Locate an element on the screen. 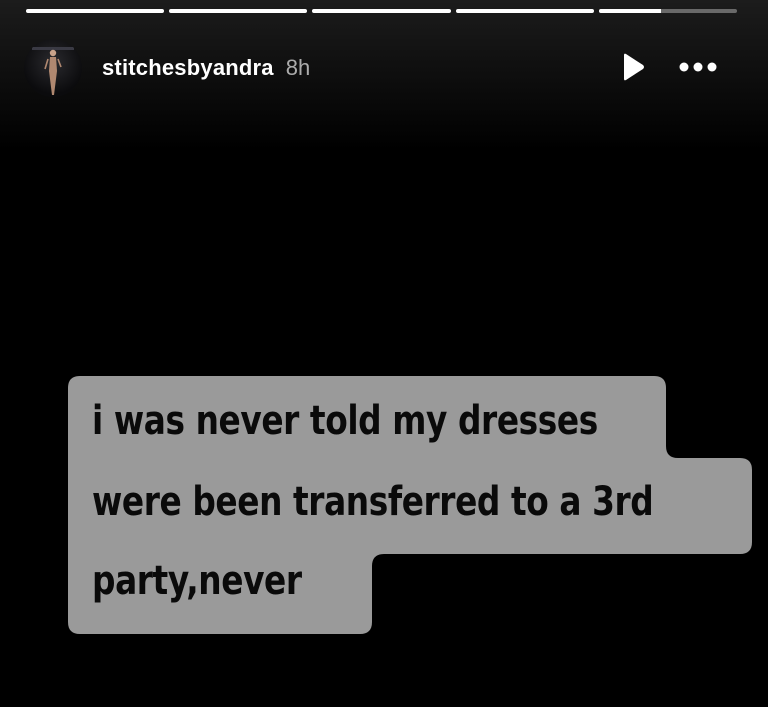 Image resolution: width=768 pixels, height=707 pixels. more-options-button is located at coordinates (698, 67).